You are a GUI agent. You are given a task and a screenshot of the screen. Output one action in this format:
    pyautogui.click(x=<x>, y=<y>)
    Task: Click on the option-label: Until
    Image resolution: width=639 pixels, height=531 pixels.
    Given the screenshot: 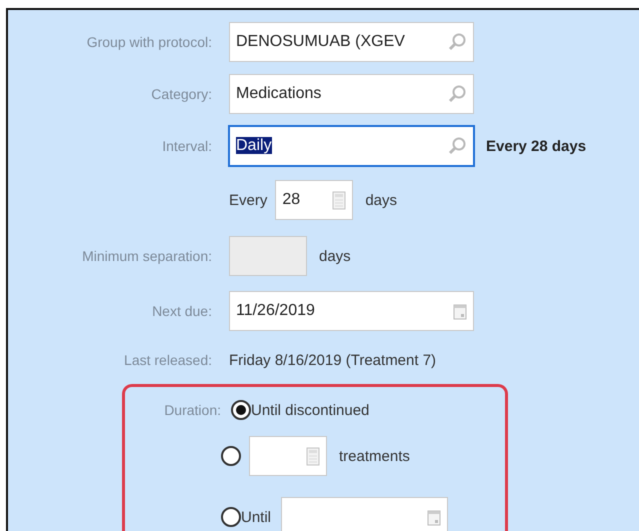 What is the action you would take?
    pyautogui.click(x=256, y=517)
    